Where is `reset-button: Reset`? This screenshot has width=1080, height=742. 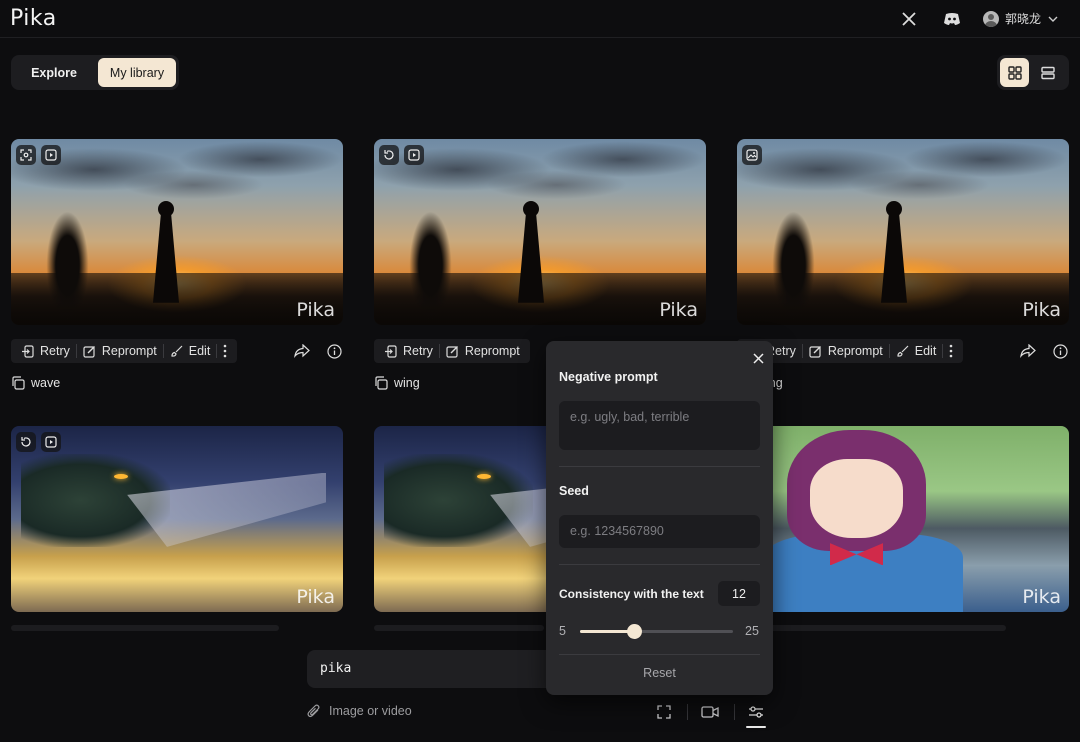 reset-button: Reset is located at coordinates (659, 673).